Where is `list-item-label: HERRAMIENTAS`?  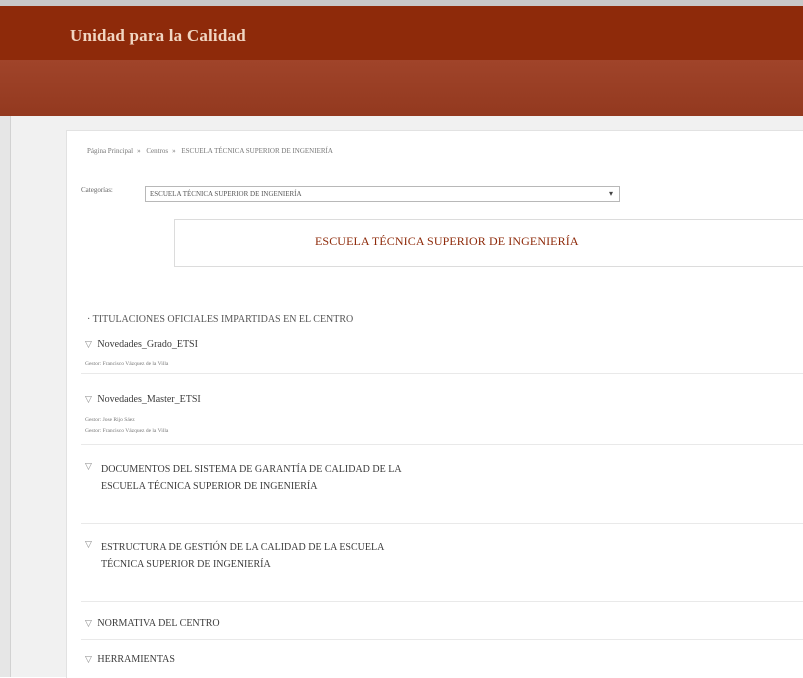
list-item-label: HERRAMIENTAS is located at coordinates (136, 659).